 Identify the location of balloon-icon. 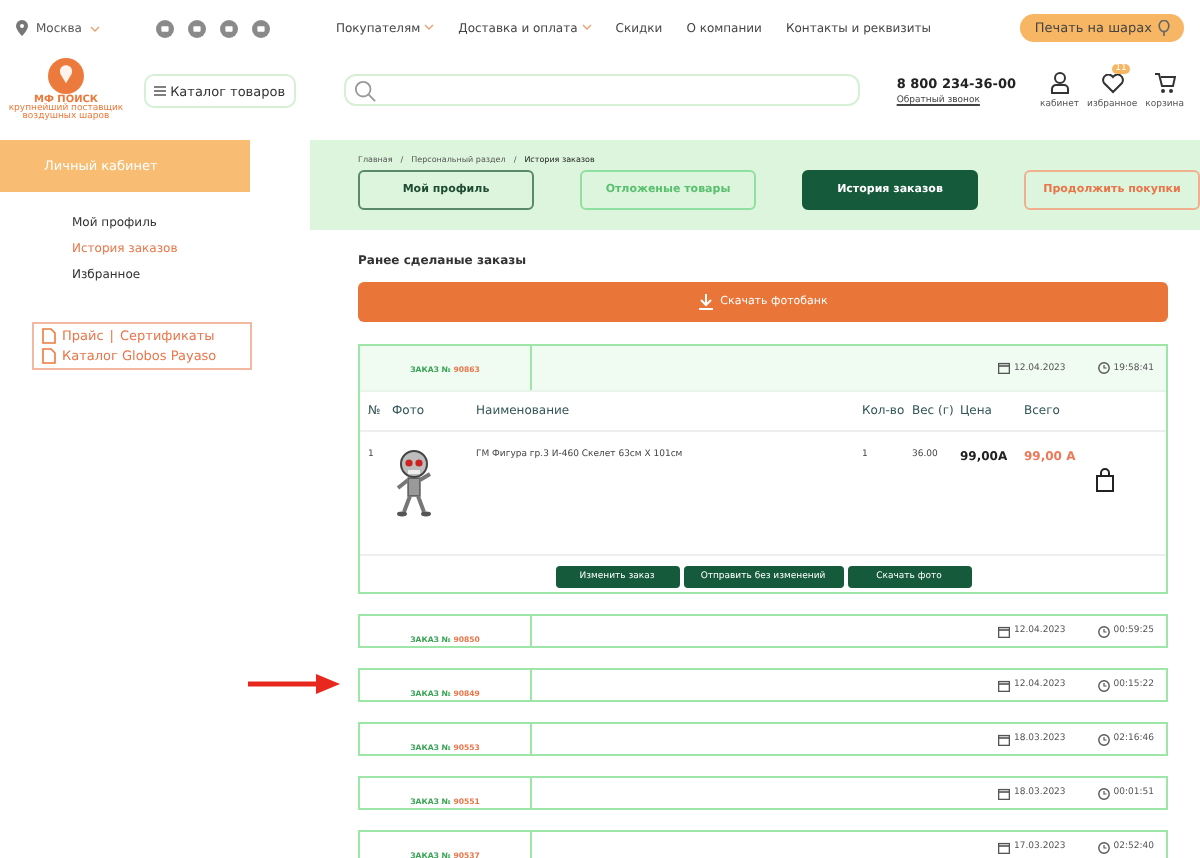
(1164, 28).